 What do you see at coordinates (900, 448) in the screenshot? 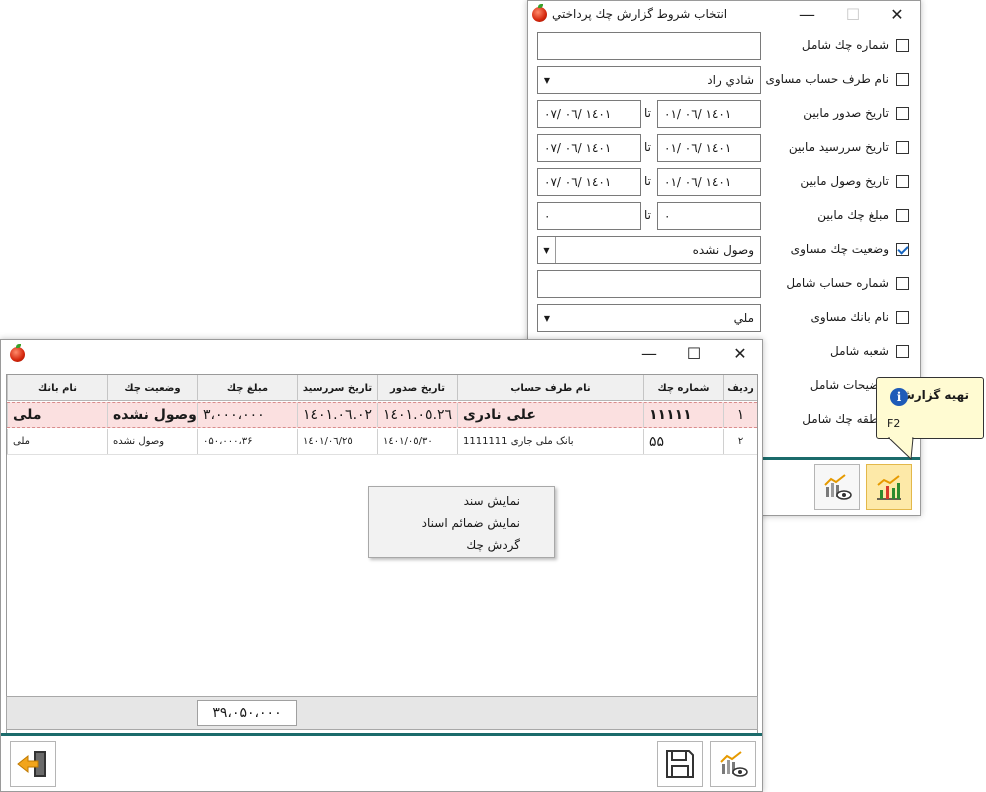
I see `tooltip-pointer` at bounding box center [900, 448].